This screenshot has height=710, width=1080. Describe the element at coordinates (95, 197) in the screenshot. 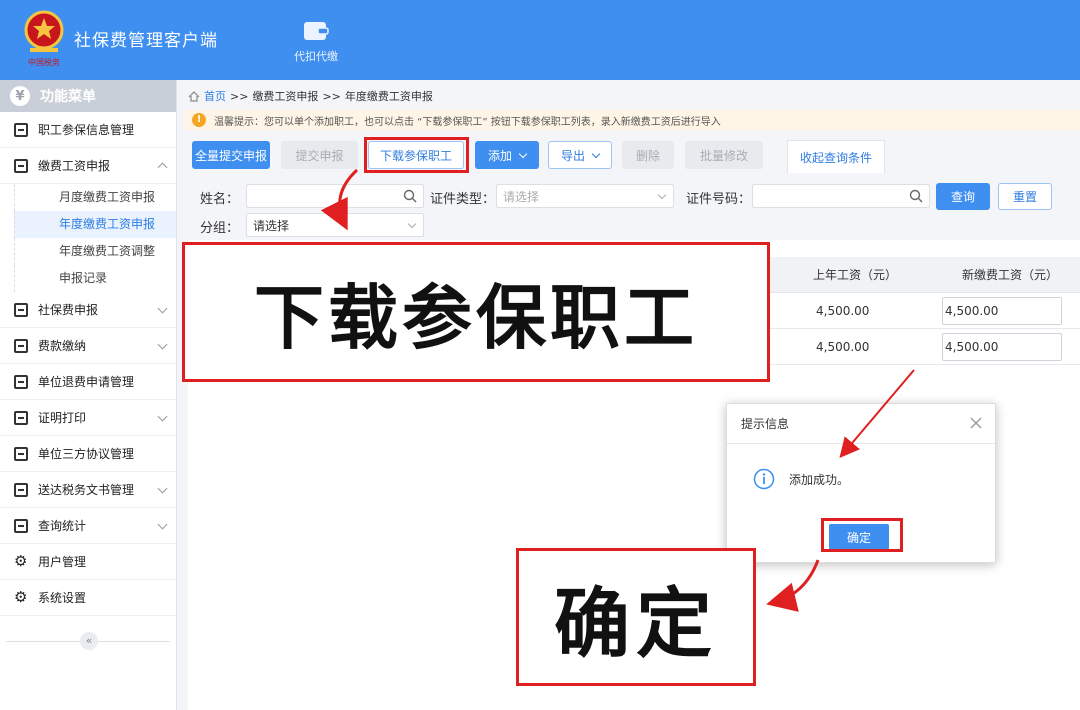

I see `sidebar-subitem-monthly: 月度缴费工资申报` at that location.